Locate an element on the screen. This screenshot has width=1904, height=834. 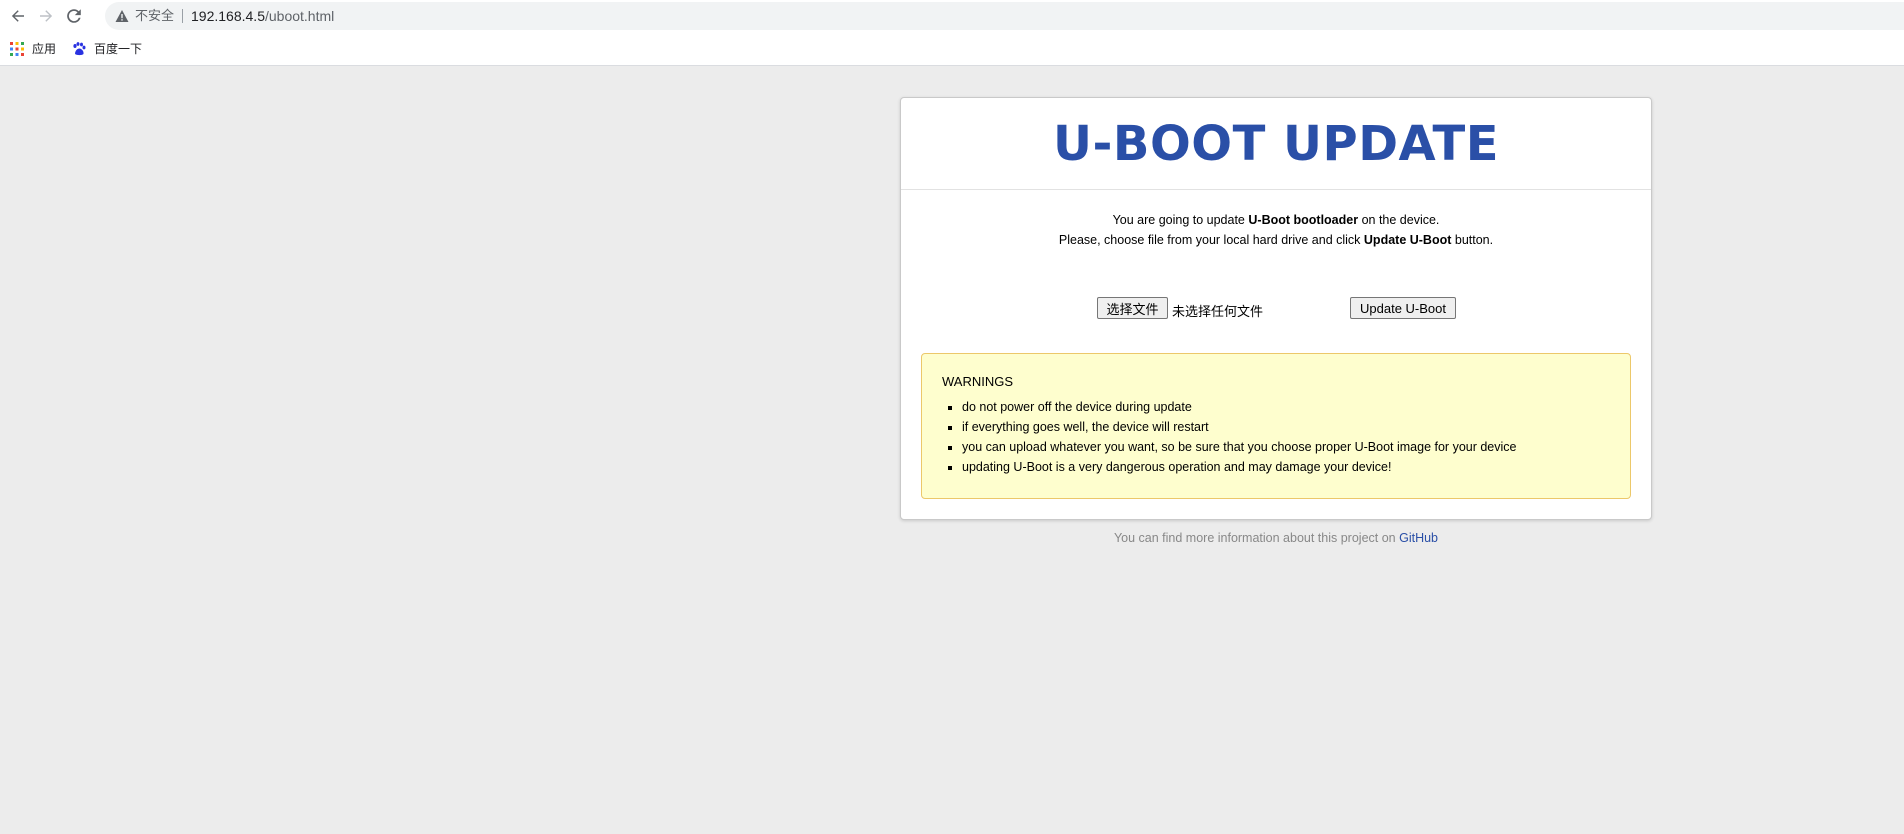
reload-button is located at coordinates (74, 16).